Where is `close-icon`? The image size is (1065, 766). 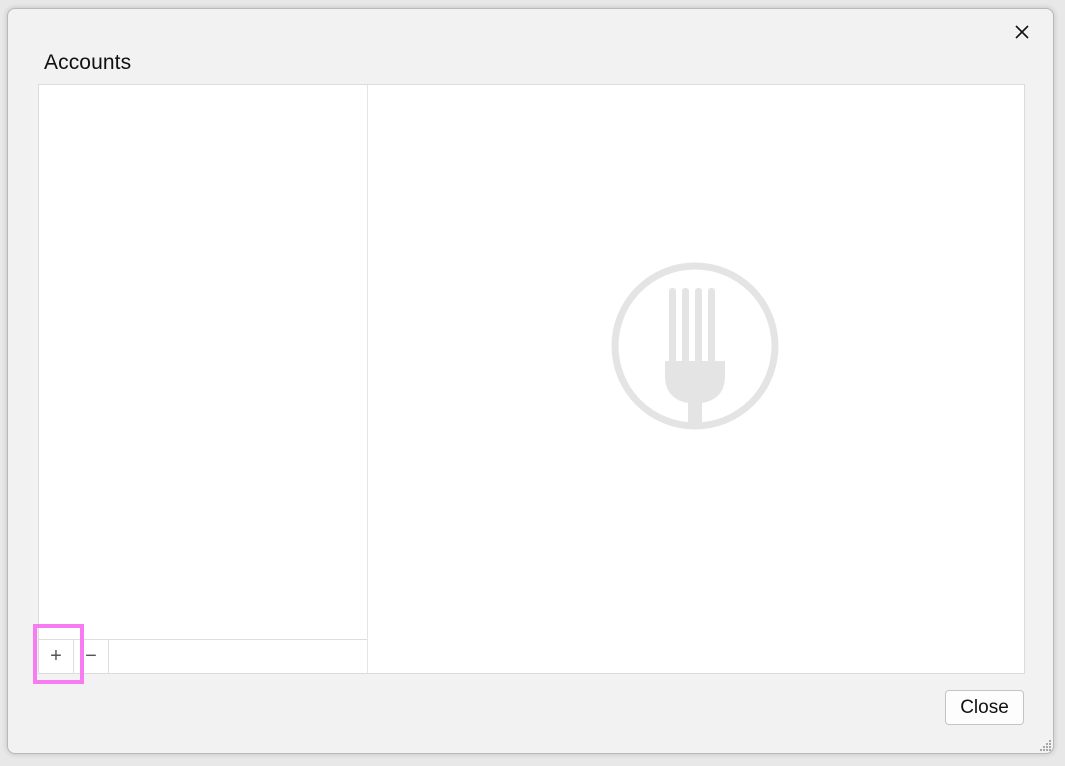 close-icon is located at coordinates (1022, 32).